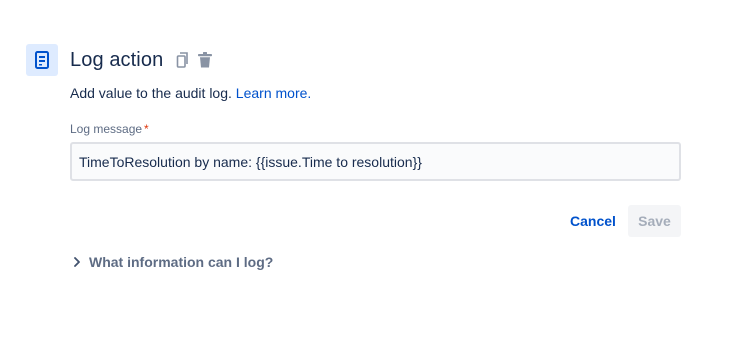 The height and width of the screenshot is (354, 748). I want to click on learn-more-link: Learn more., so click(273, 93).